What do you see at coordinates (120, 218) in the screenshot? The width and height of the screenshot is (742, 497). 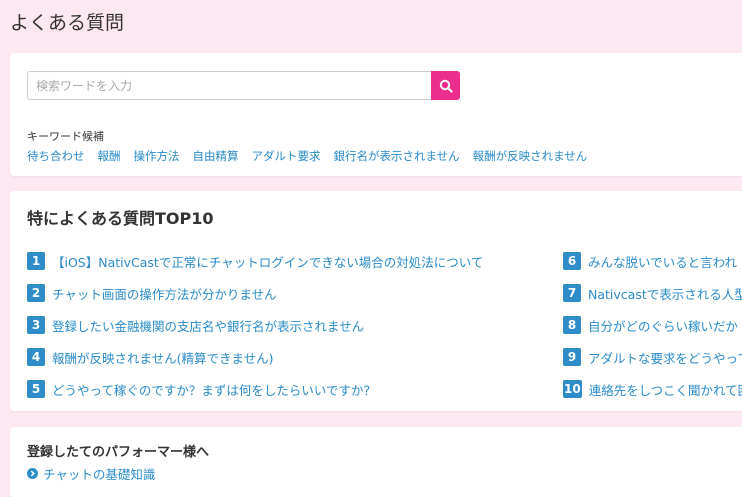 I see `top10-title: 特によくある質問TOP10` at bounding box center [120, 218].